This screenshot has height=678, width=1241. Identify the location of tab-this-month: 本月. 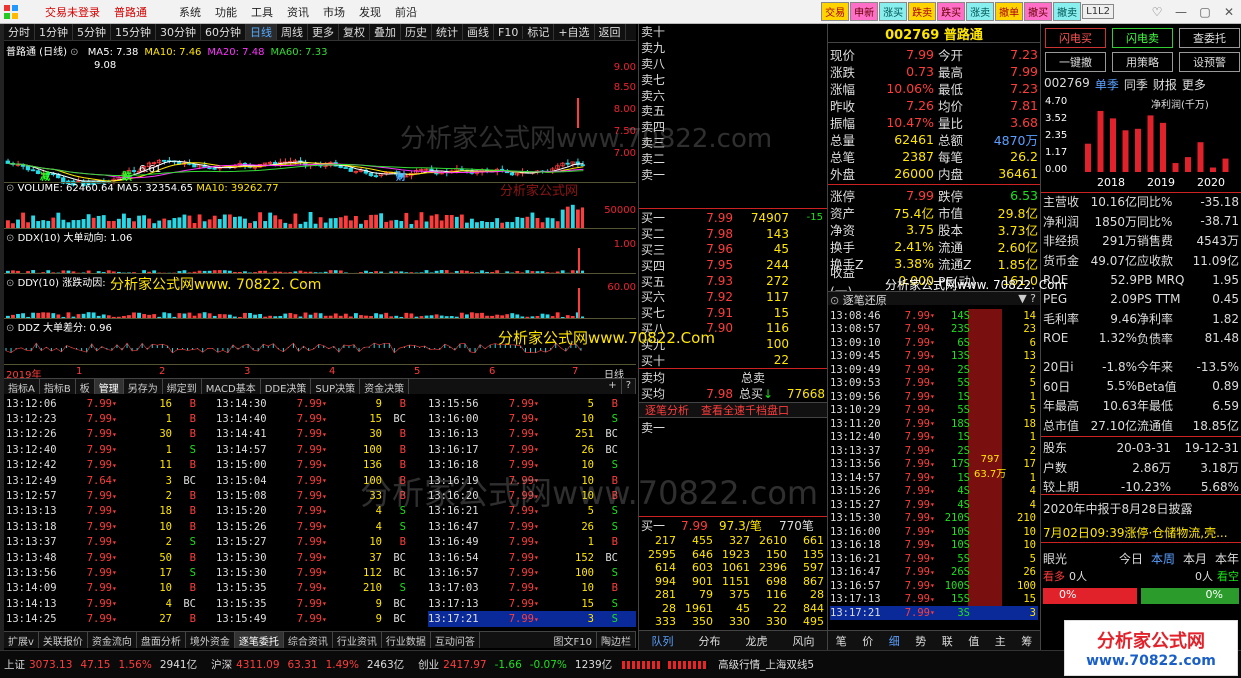
(1195, 558).